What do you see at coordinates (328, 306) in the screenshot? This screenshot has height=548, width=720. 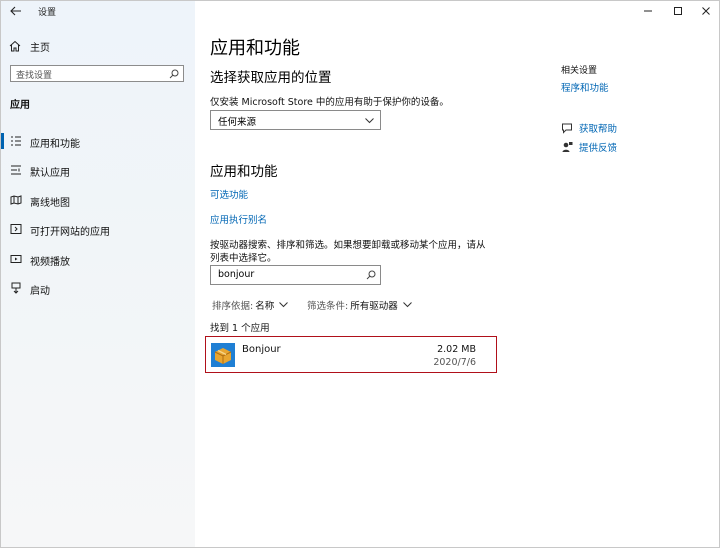 I see `filter-label: 筛选条件:` at bounding box center [328, 306].